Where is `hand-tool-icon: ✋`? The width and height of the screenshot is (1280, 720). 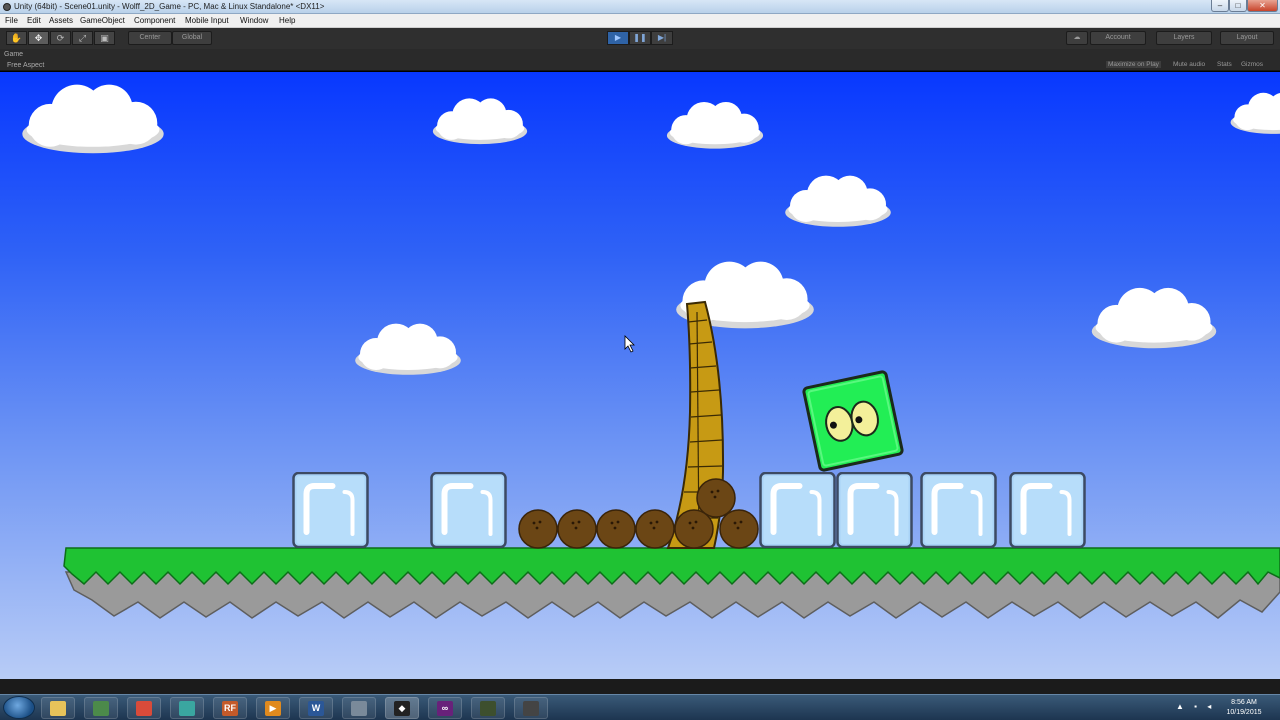
hand-tool-icon: ✋ is located at coordinates (16, 38).